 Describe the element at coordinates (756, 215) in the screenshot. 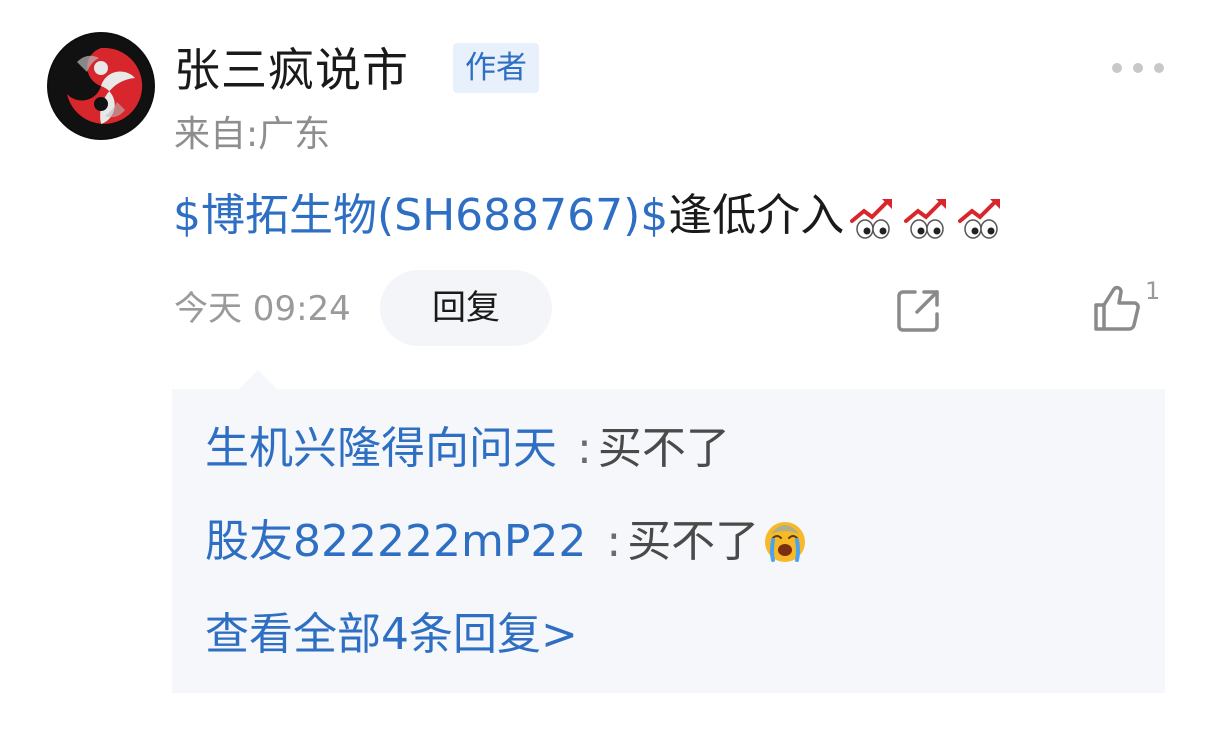

I see `post-text: 逢低介入` at that location.